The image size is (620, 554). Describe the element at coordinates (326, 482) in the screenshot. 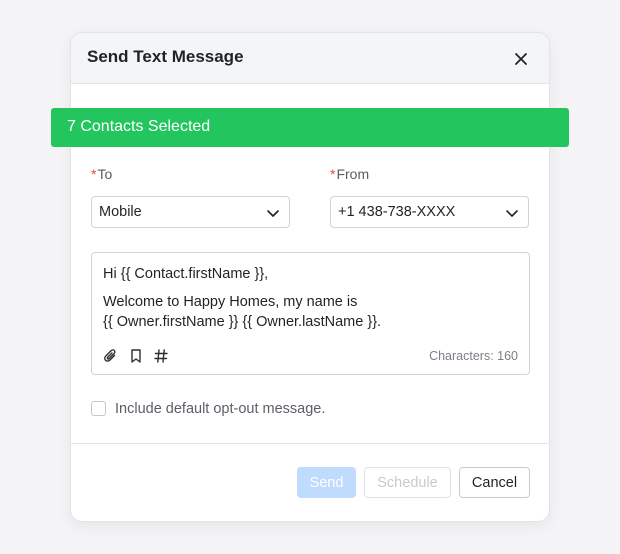

I see `send-button: Send` at that location.